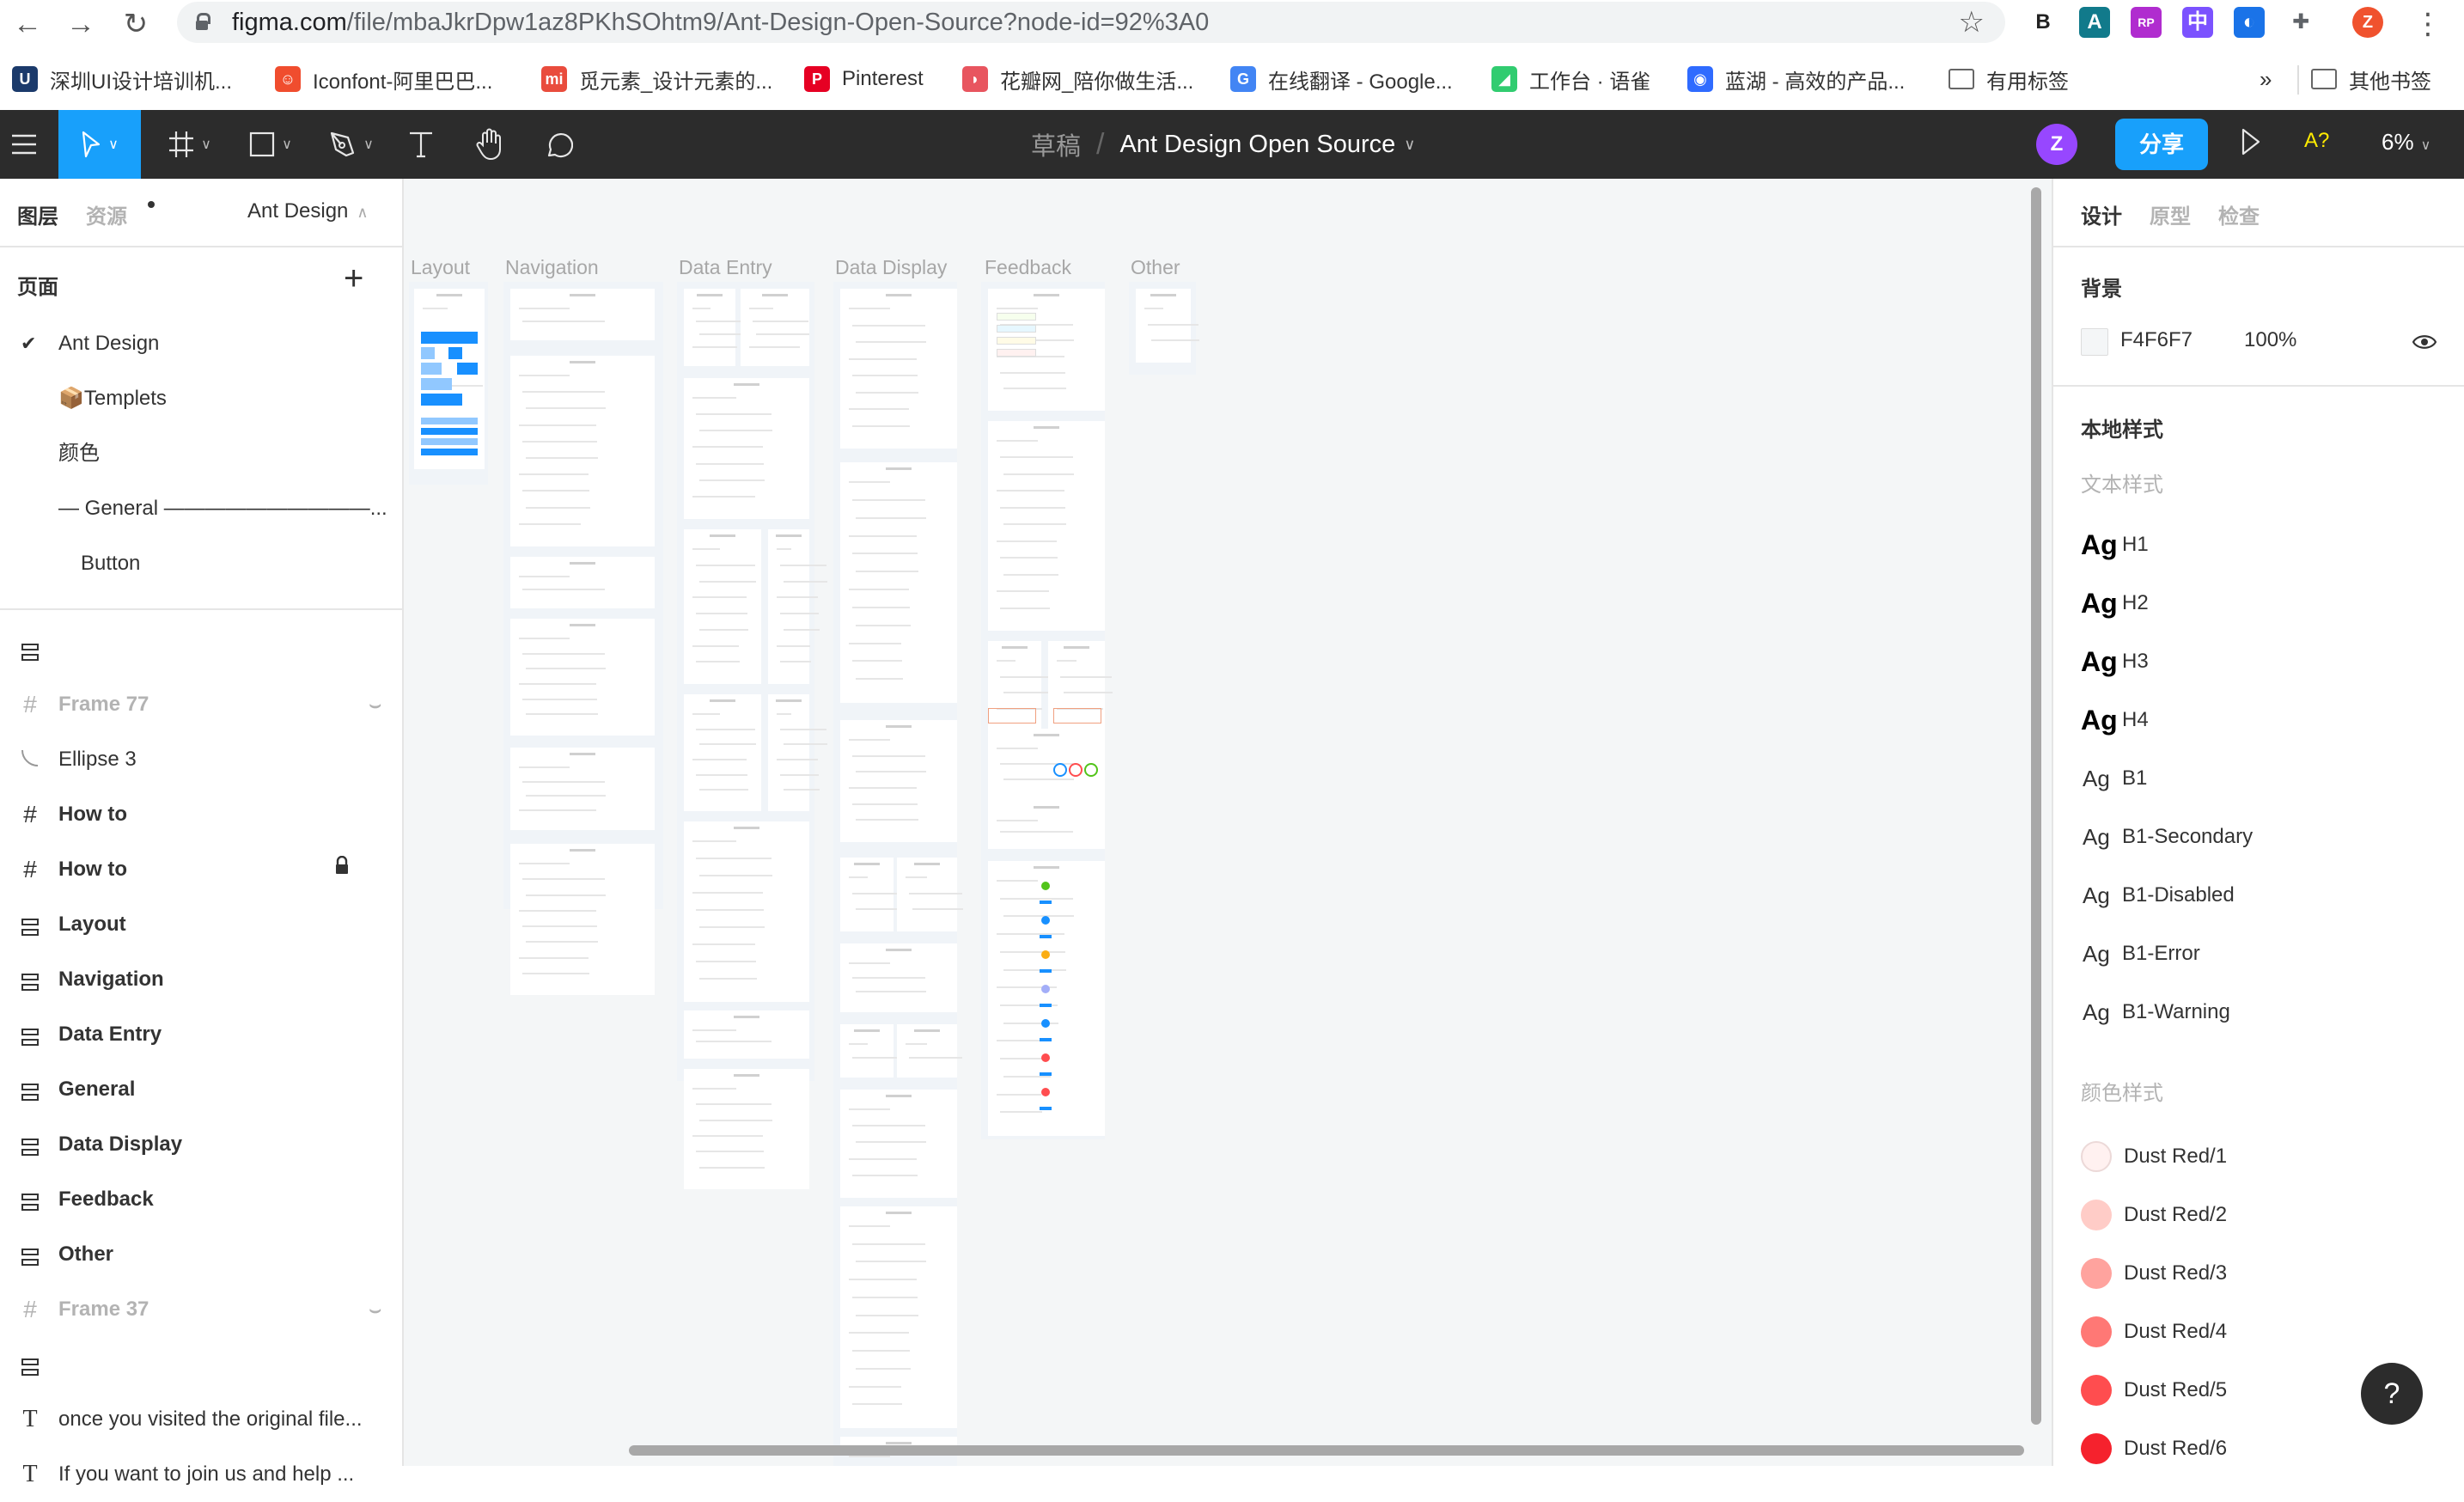 The image size is (2464, 1502). I want to click on layer-row: # How to, so click(201, 869).